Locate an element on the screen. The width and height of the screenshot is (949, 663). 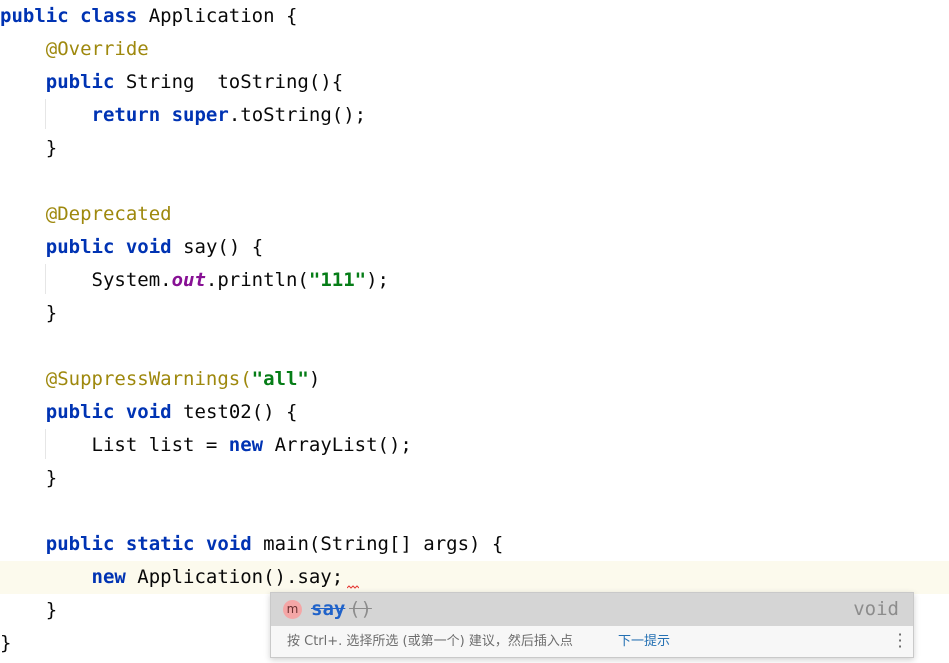
code-text: test02() { is located at coordinates (234, 412).